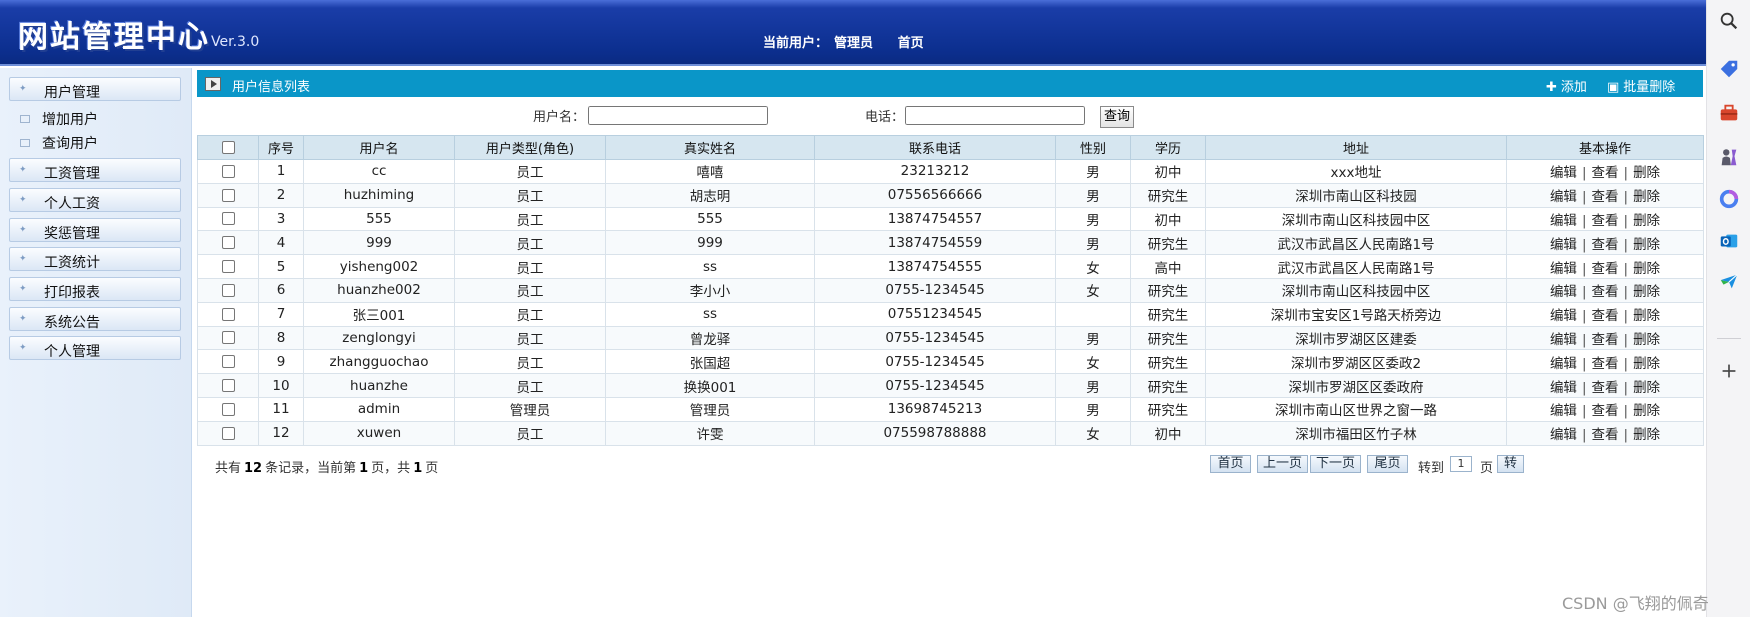 The image size is (1750, 617). I want to click on cell-address: 武汉市武昌区人民南路1号, so click(1356, 243).